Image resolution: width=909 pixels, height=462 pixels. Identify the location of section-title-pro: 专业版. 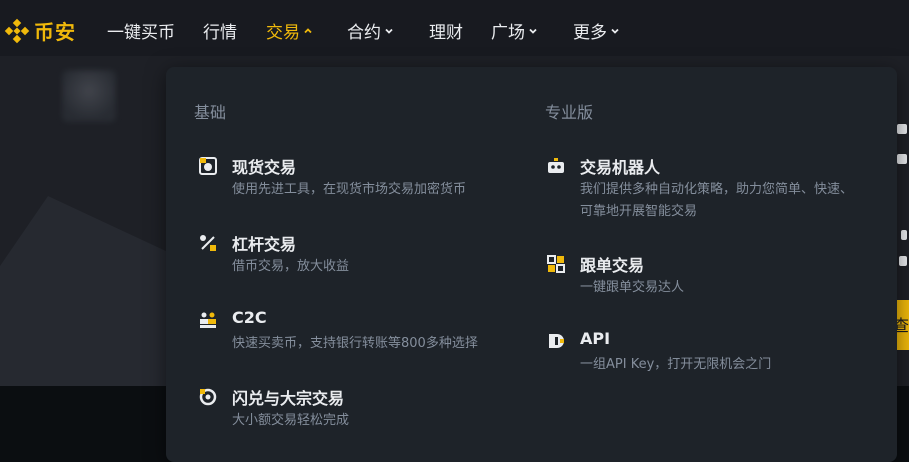
(569, 112).